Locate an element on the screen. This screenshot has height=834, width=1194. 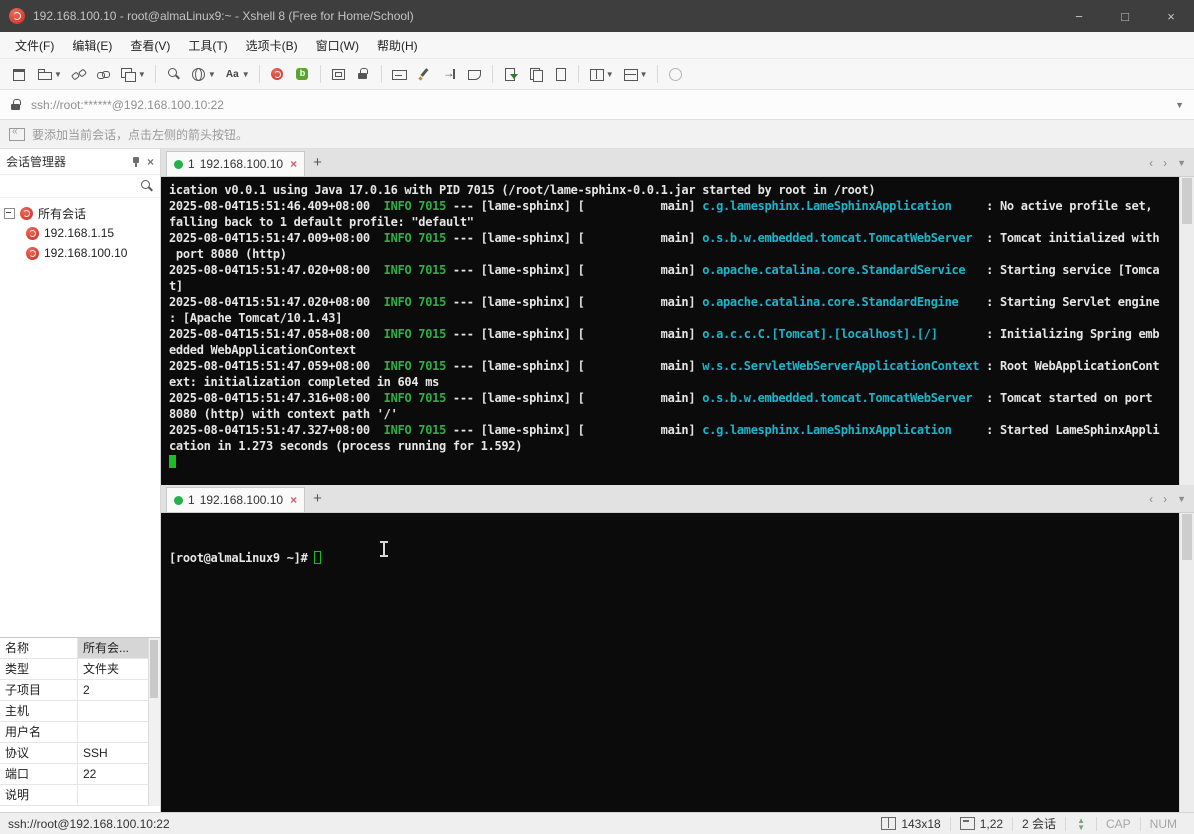
address-dropdown-icon: ▼ is located at coordinates (1179, 105).